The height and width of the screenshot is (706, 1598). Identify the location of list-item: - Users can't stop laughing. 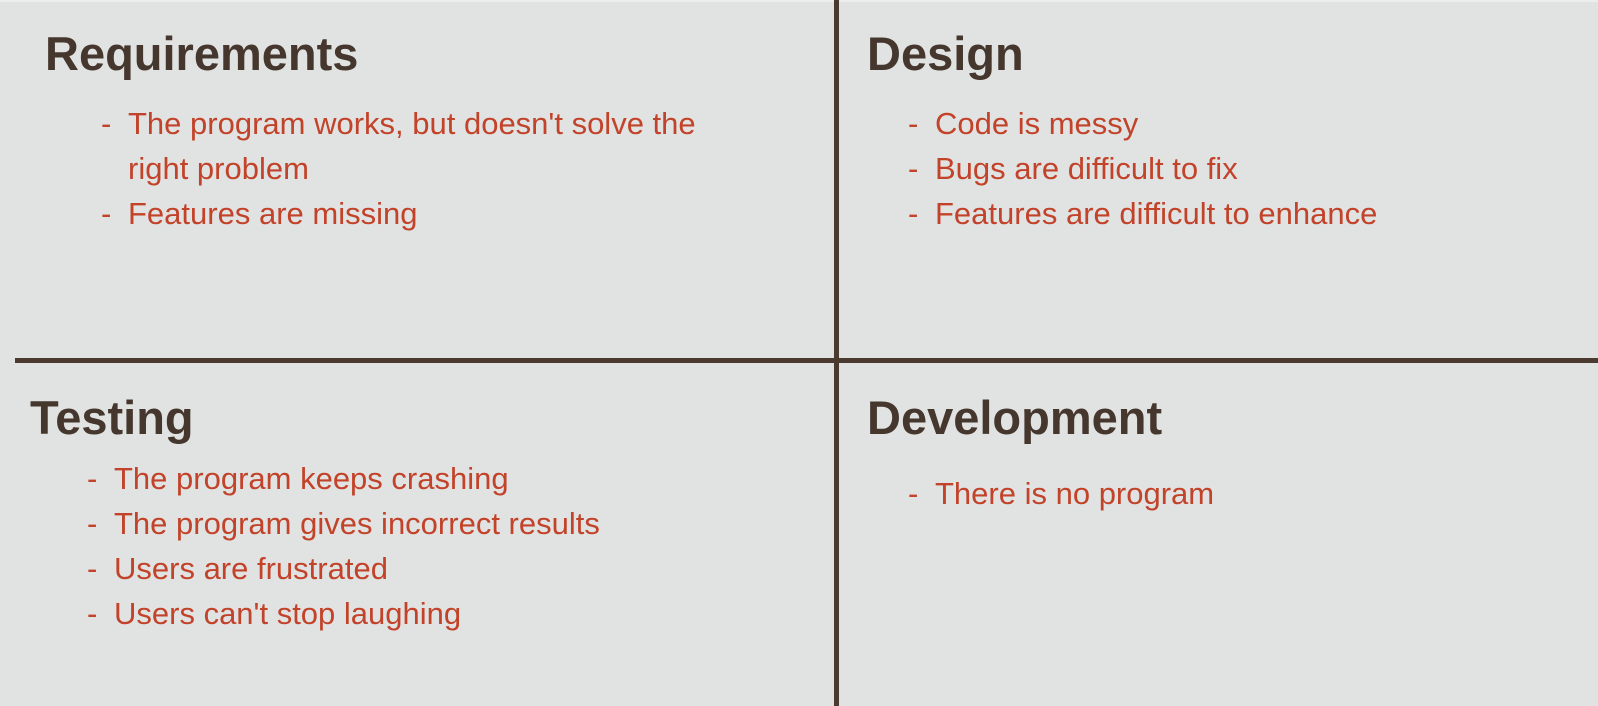
(437, 613).